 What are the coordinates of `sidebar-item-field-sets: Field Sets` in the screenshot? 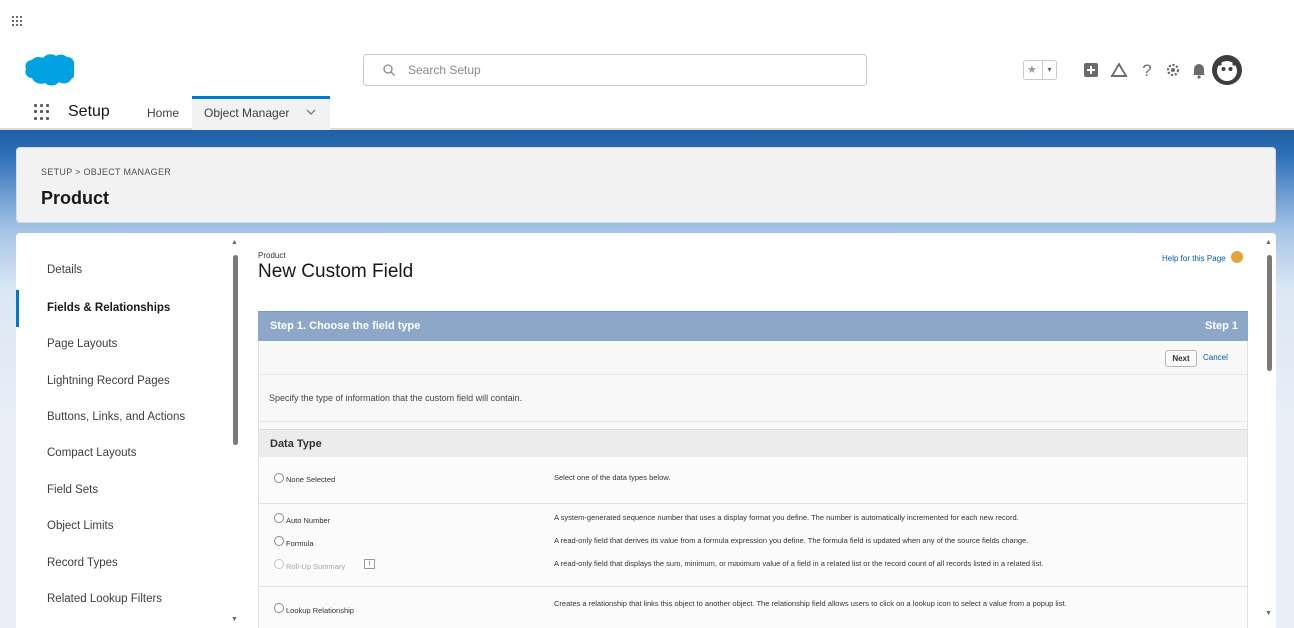 It's located at (121, 490).